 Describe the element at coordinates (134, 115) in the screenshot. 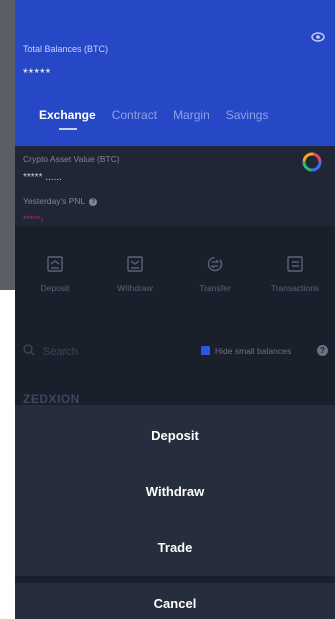

I see `tab-contract: Contract` at that location.